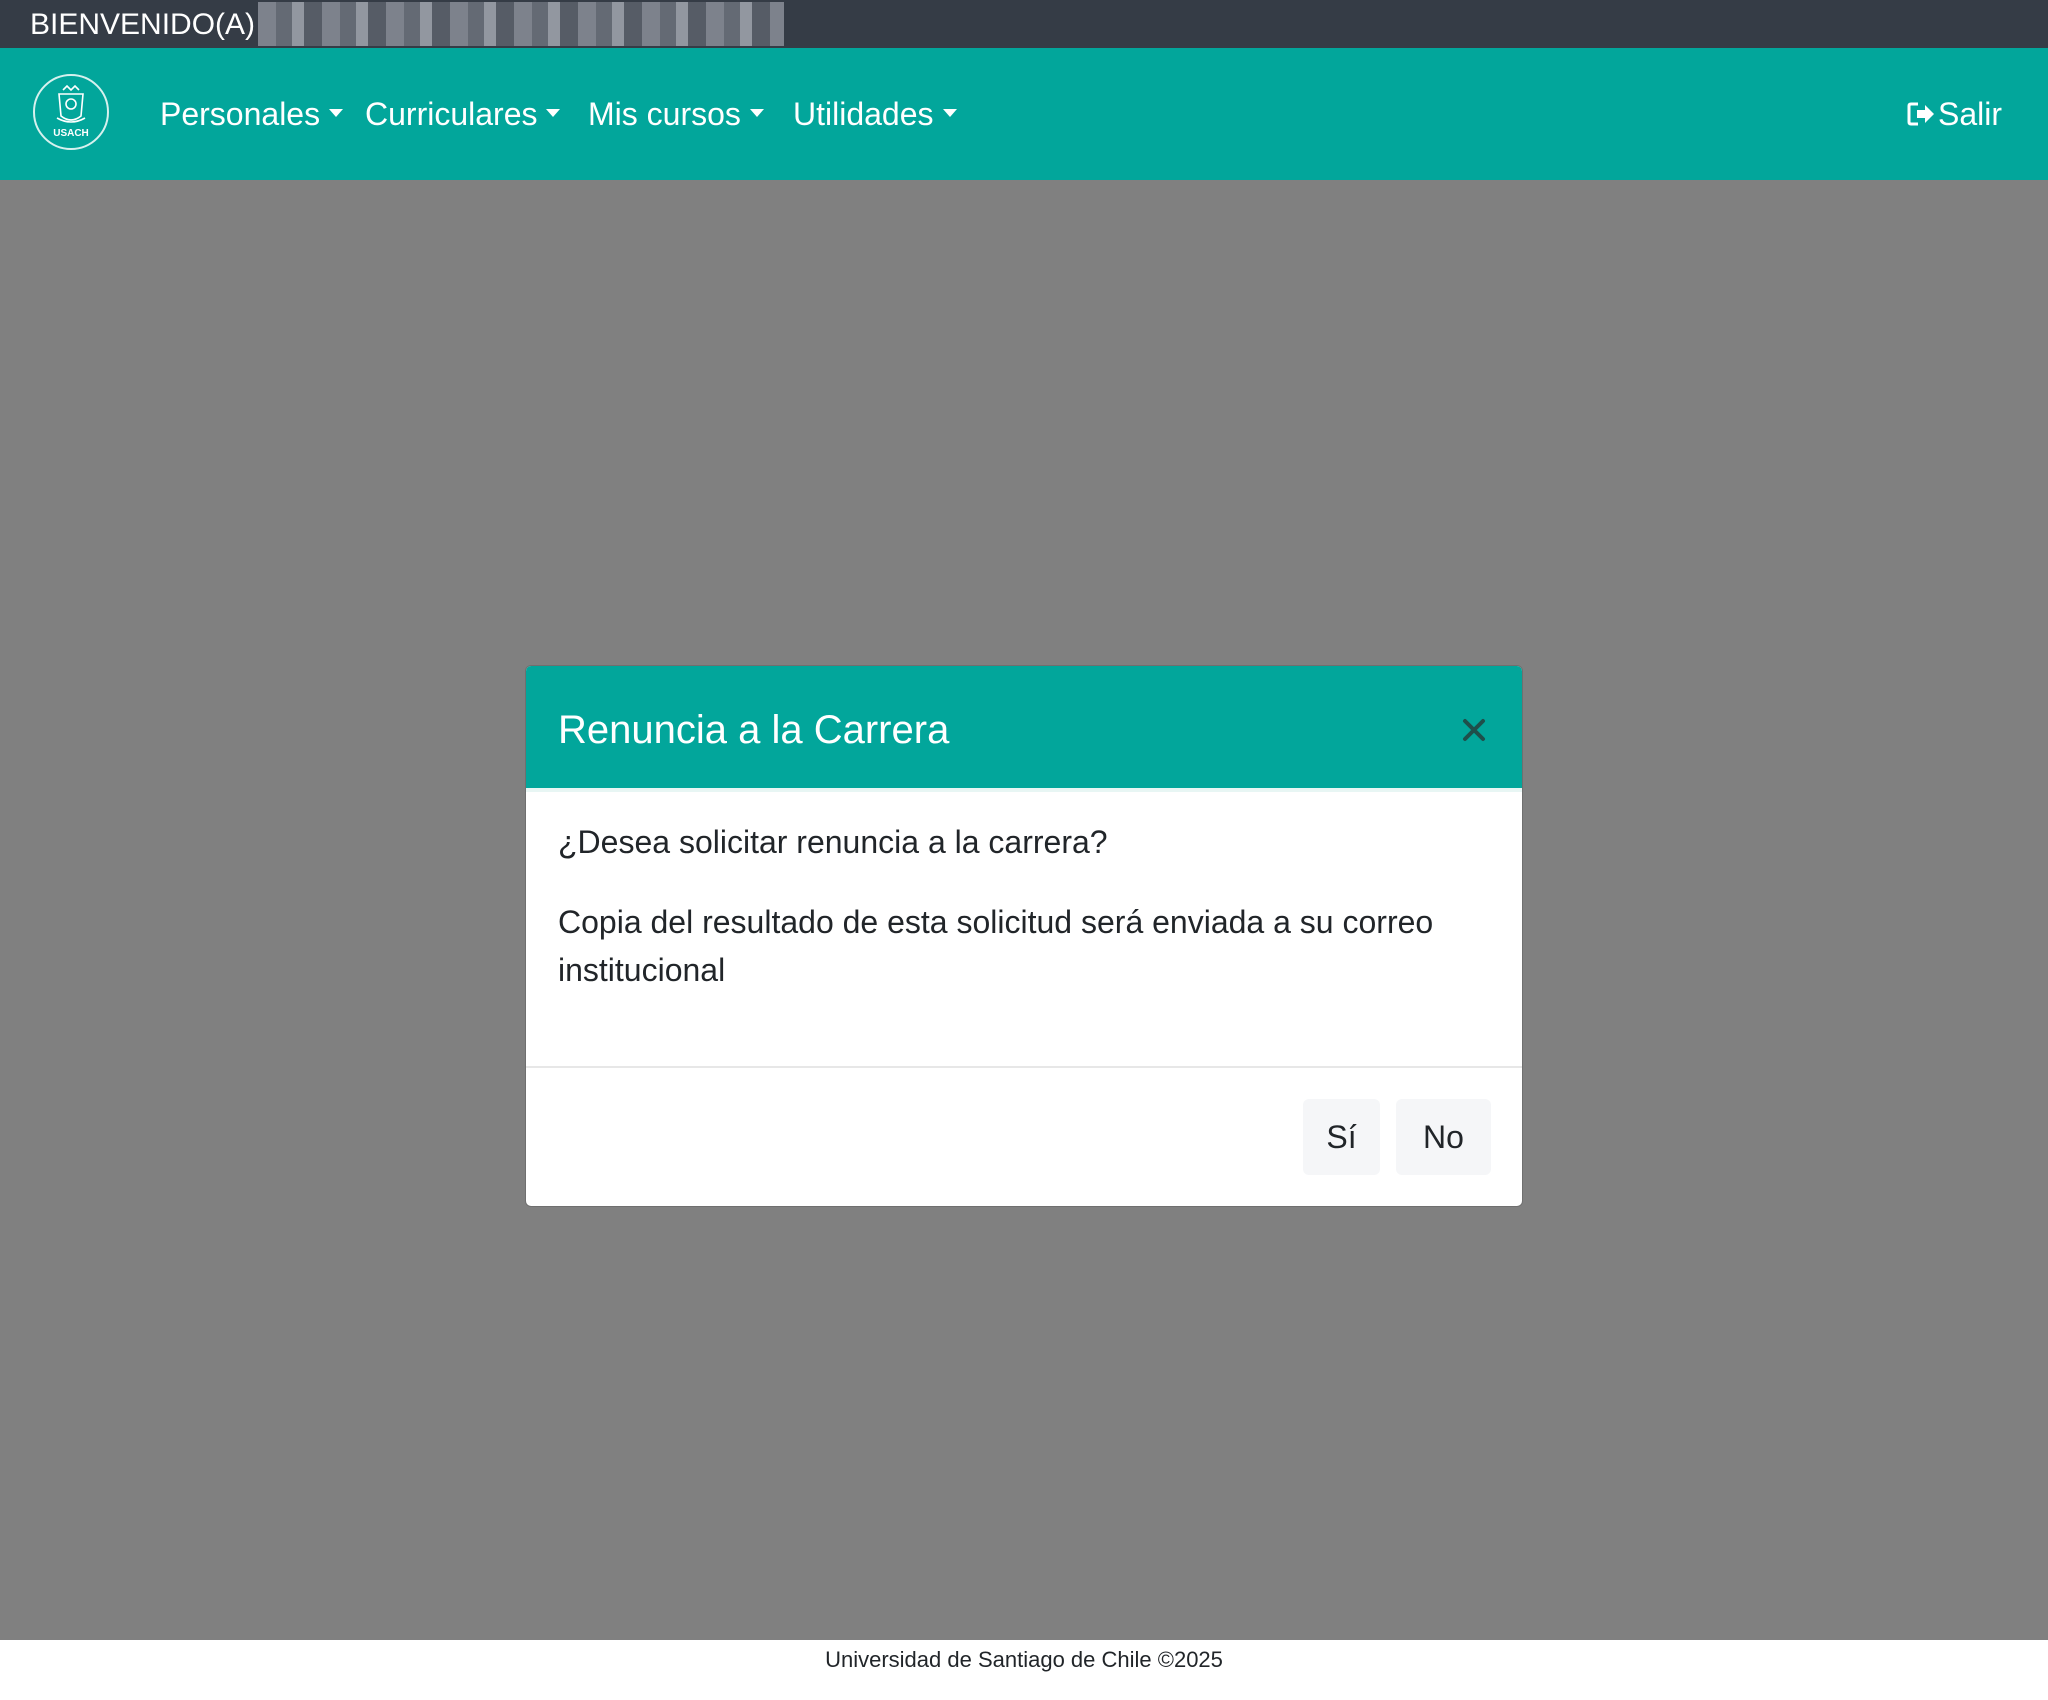  Describe the element at coordinates (664, 114) in the screenshot. I see `nav-mis-cursos-label: Mis cursos` at that location.